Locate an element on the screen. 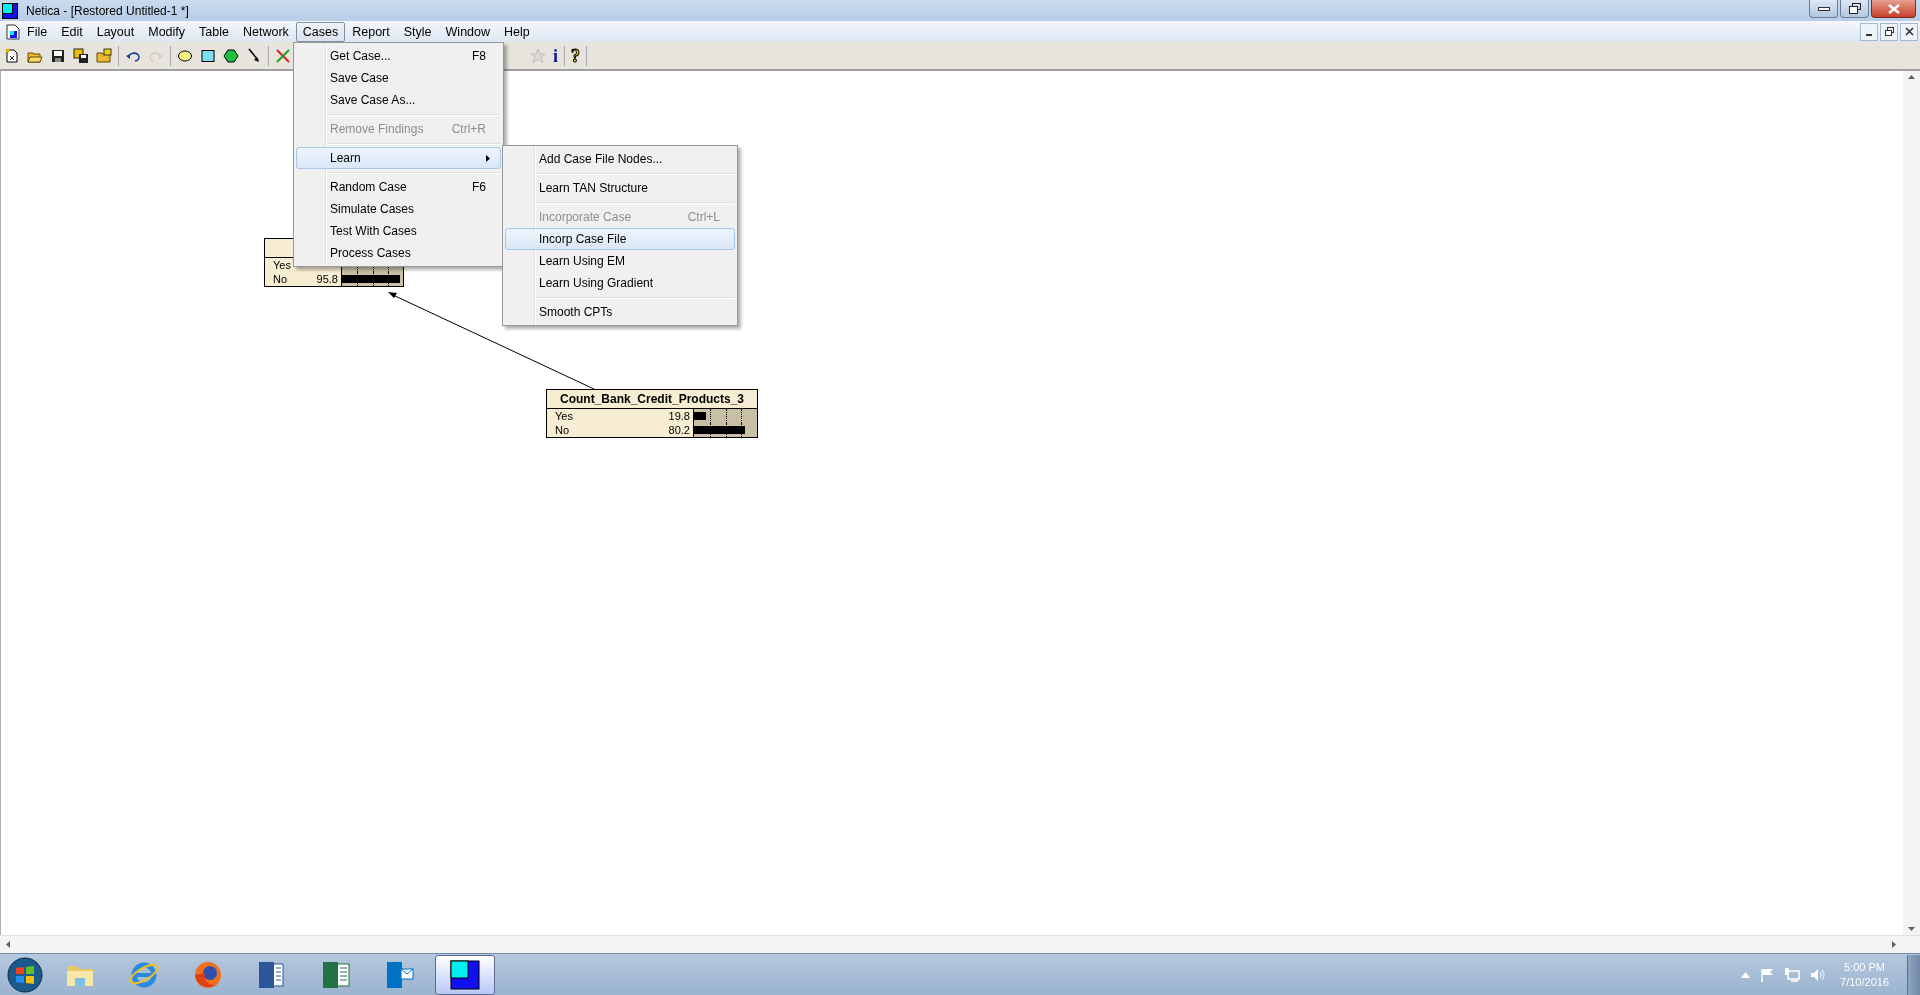 The image size is (1920, 995). state-probability: 95.8 is located at coordinates (327, 279).